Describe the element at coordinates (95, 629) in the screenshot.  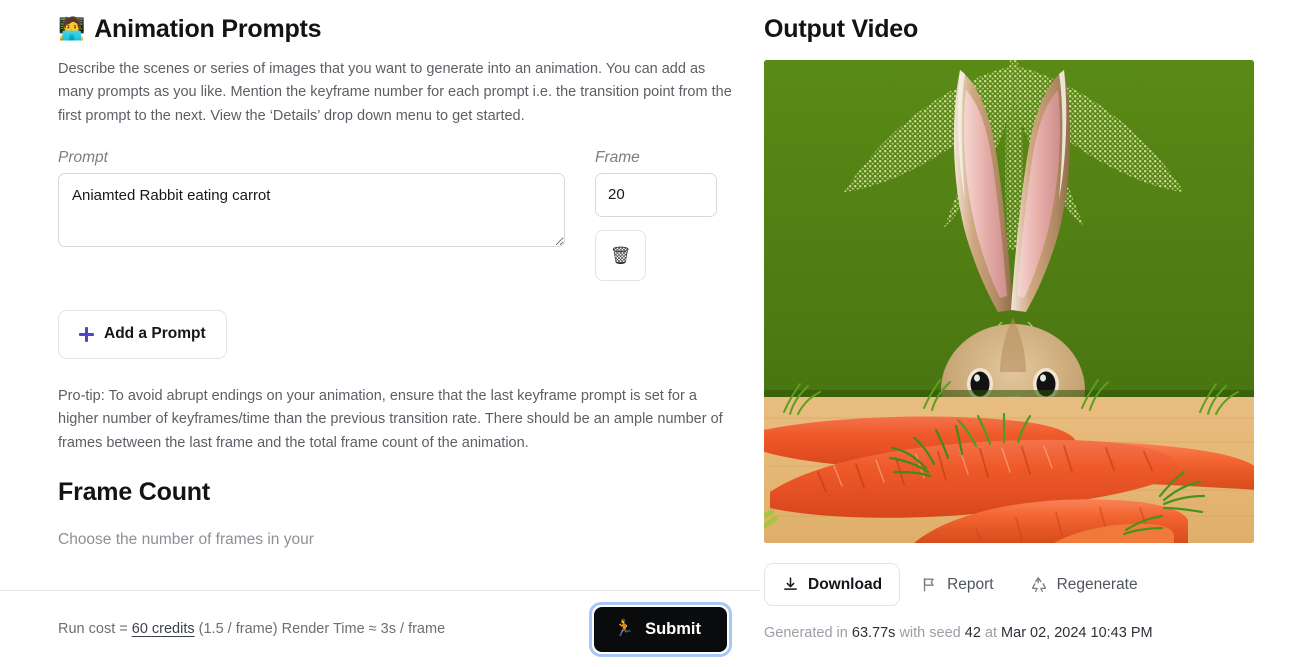
I see `run-cost-prefix: Run cost =` at that location.